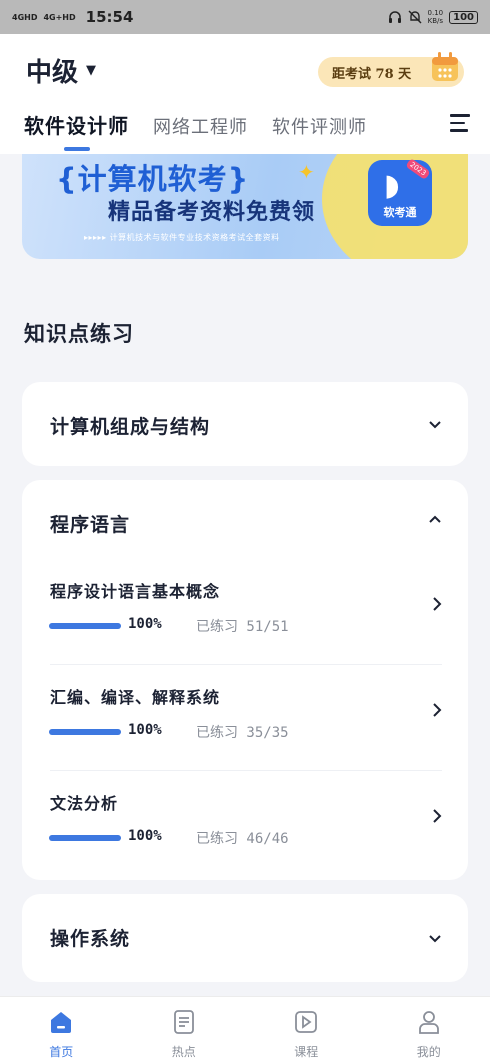 This screenshot has height=1060, width=490. What do you see at coordinates (110, 17) in the screenshot?
I see `status-time: 15:54` at bounding box center [110, 17].